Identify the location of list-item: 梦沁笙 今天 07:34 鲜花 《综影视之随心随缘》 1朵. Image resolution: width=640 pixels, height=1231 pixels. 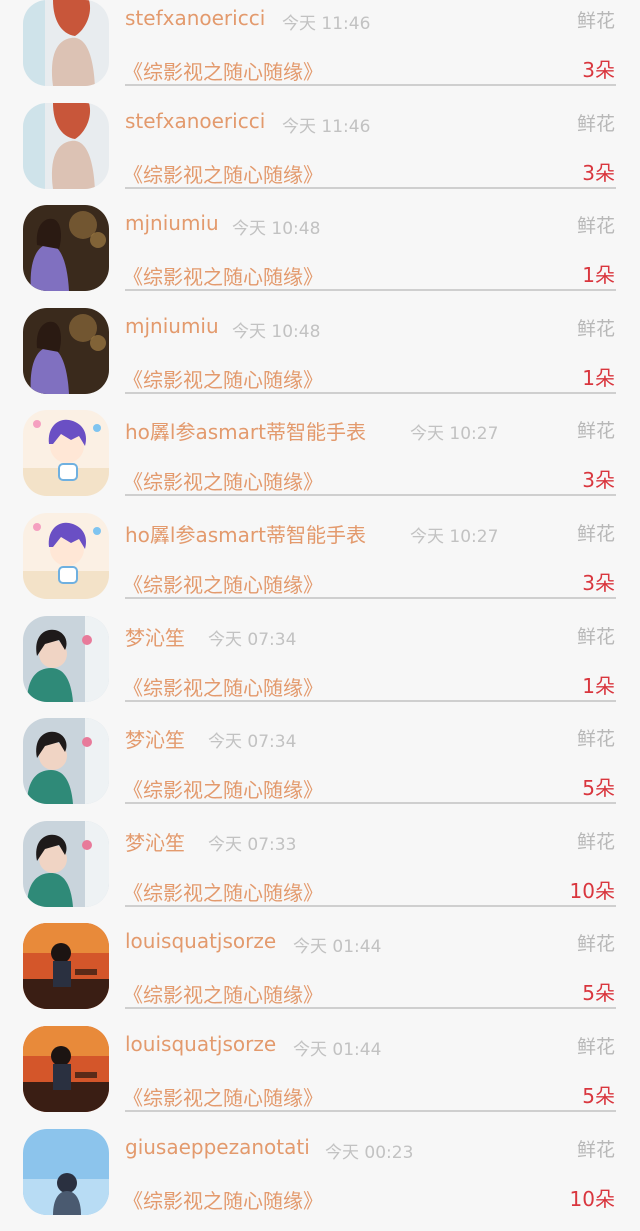
(320, 667).